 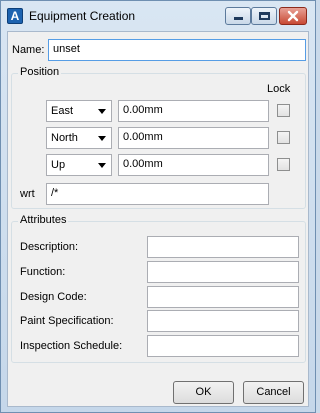 What do you see at coordinates (223, 321) in the screenshot?
I see `paint-specification-field` at bounding box center [223, 321].